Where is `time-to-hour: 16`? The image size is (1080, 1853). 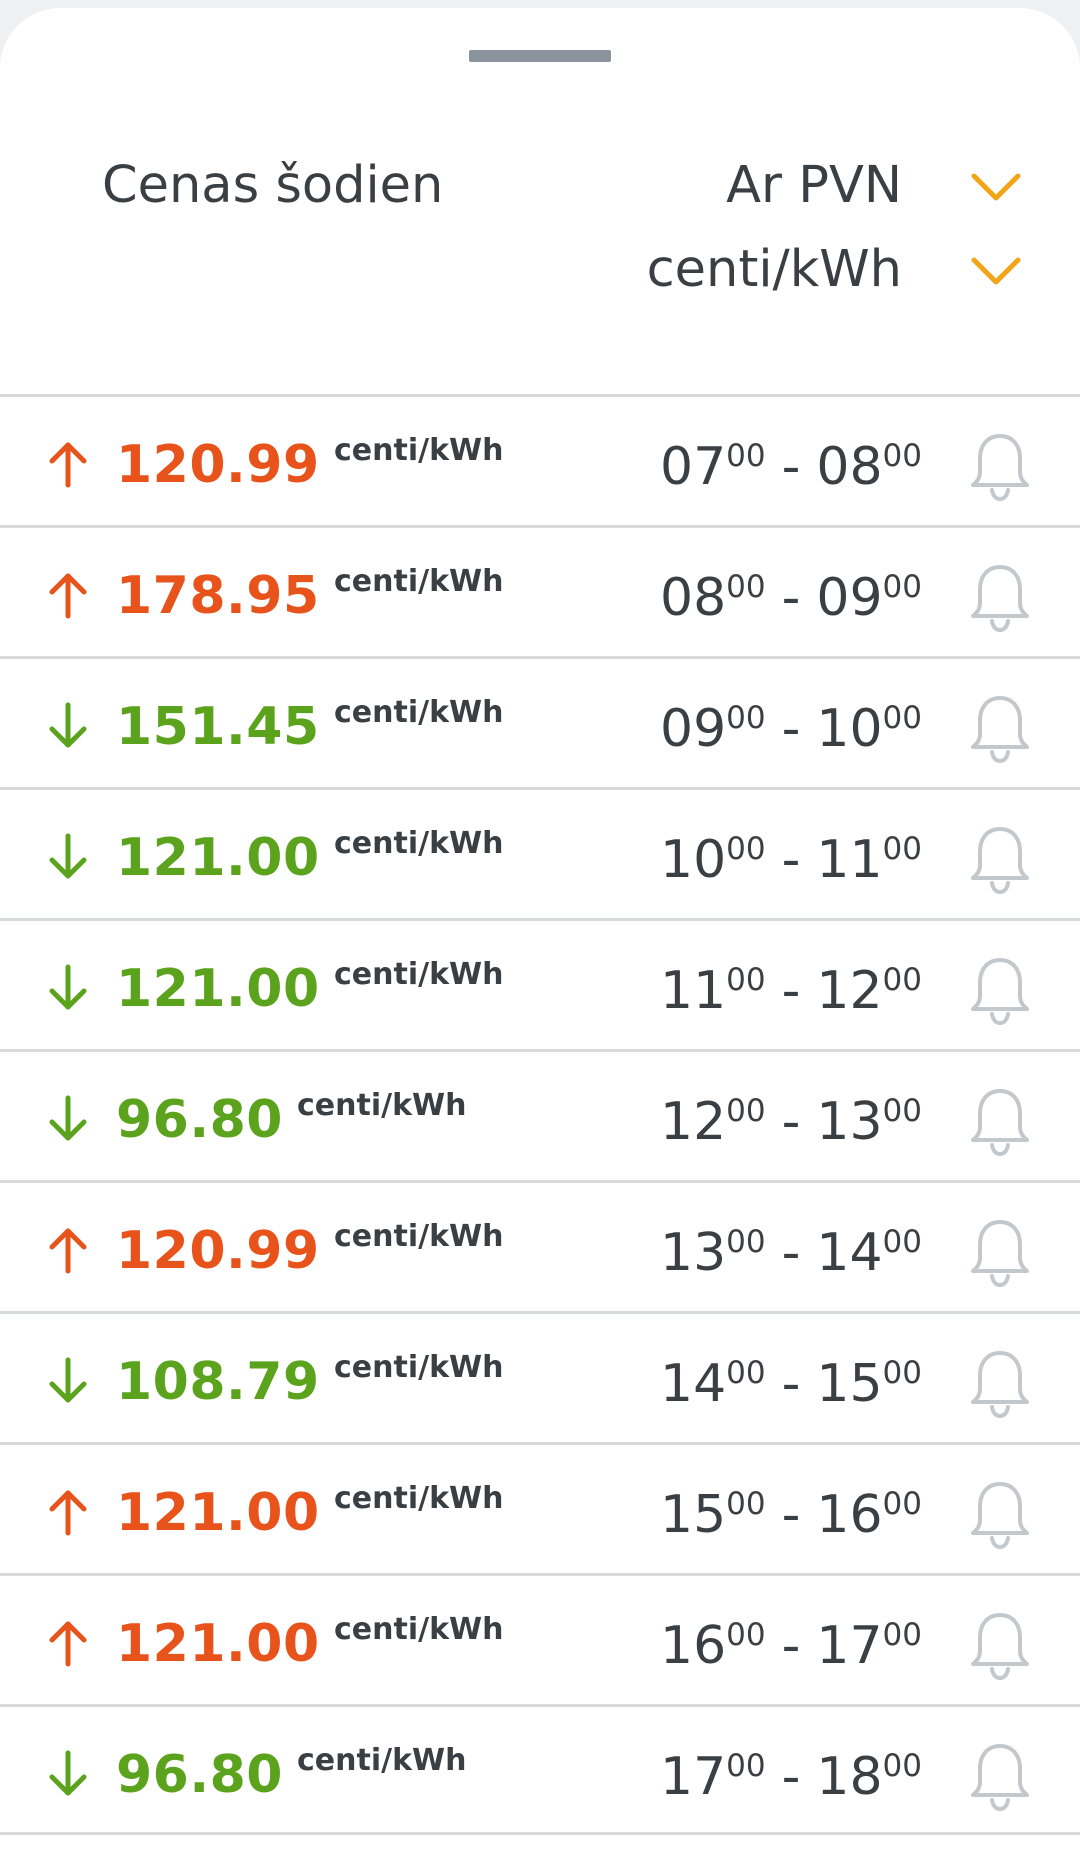
time-to-hour: 16 is located at coordinates (849, 1515).